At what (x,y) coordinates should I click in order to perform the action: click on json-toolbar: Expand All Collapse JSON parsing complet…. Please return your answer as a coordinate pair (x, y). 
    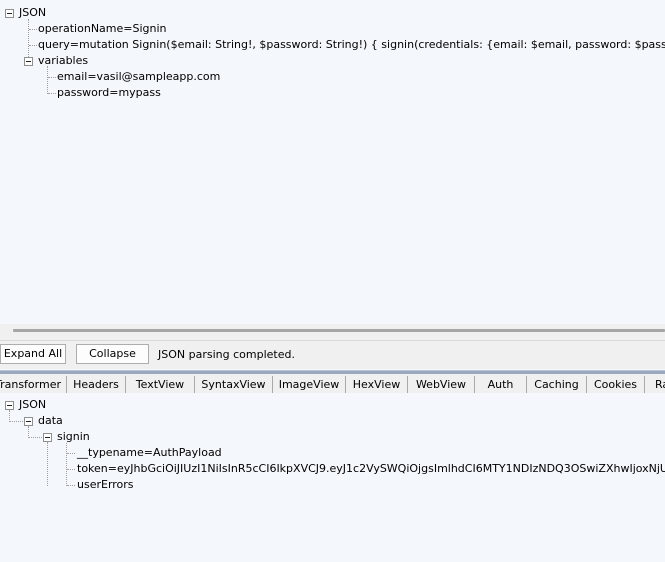
    Looking at the image, I should click on (332, 355).